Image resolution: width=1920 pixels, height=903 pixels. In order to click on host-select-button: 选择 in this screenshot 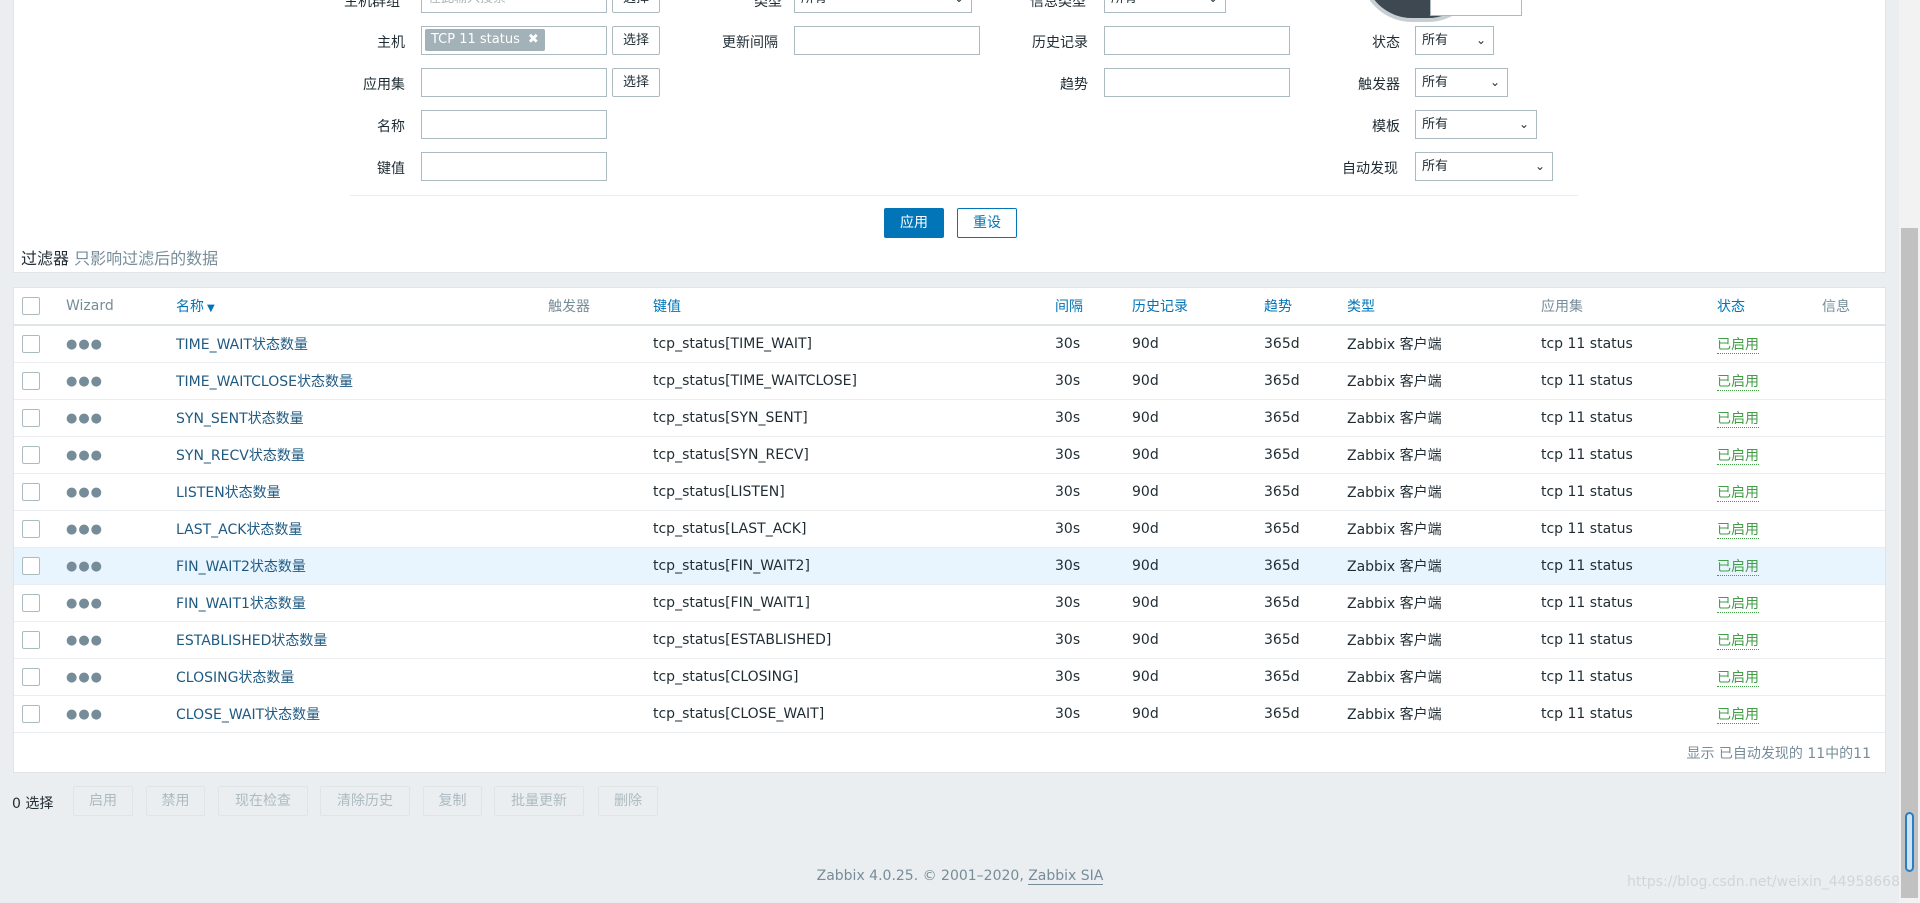, I will do `click(636, 40)`.